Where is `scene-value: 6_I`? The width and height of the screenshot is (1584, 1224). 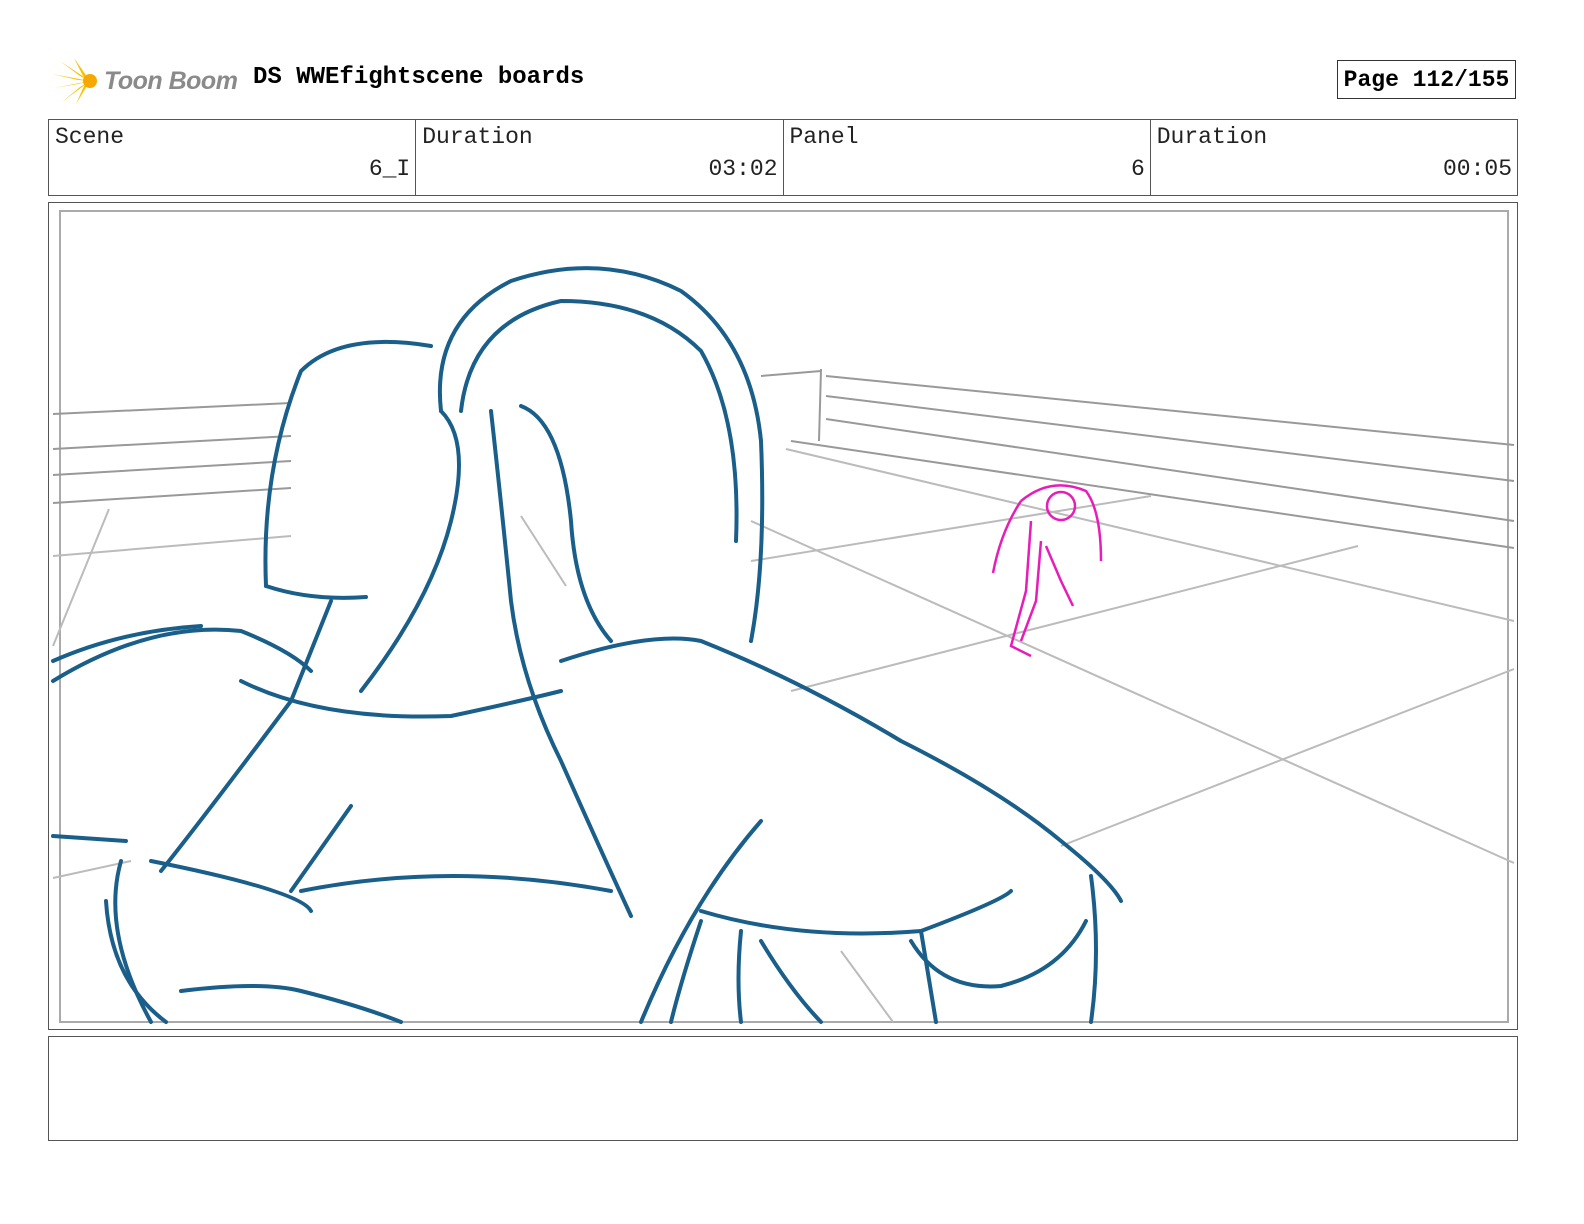 scene-value: 6_I is located at coordinates (389, 169).